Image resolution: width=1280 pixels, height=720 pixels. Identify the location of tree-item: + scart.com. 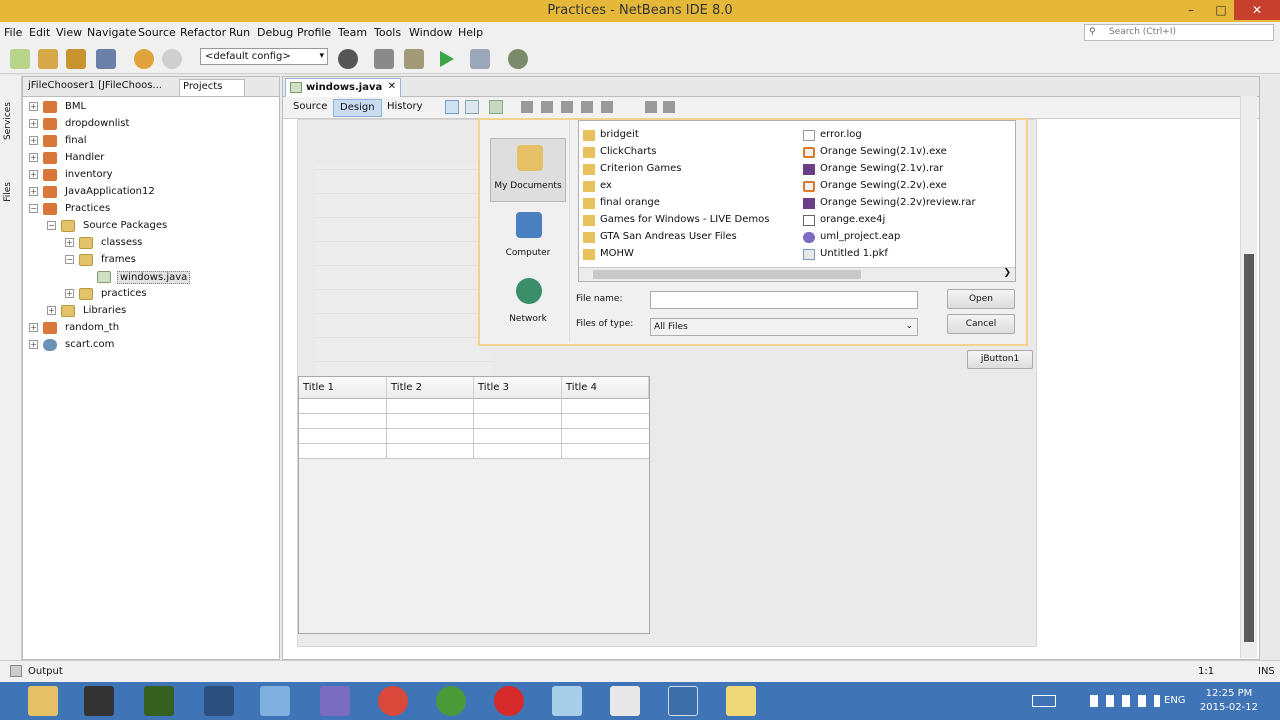
(147, 345).